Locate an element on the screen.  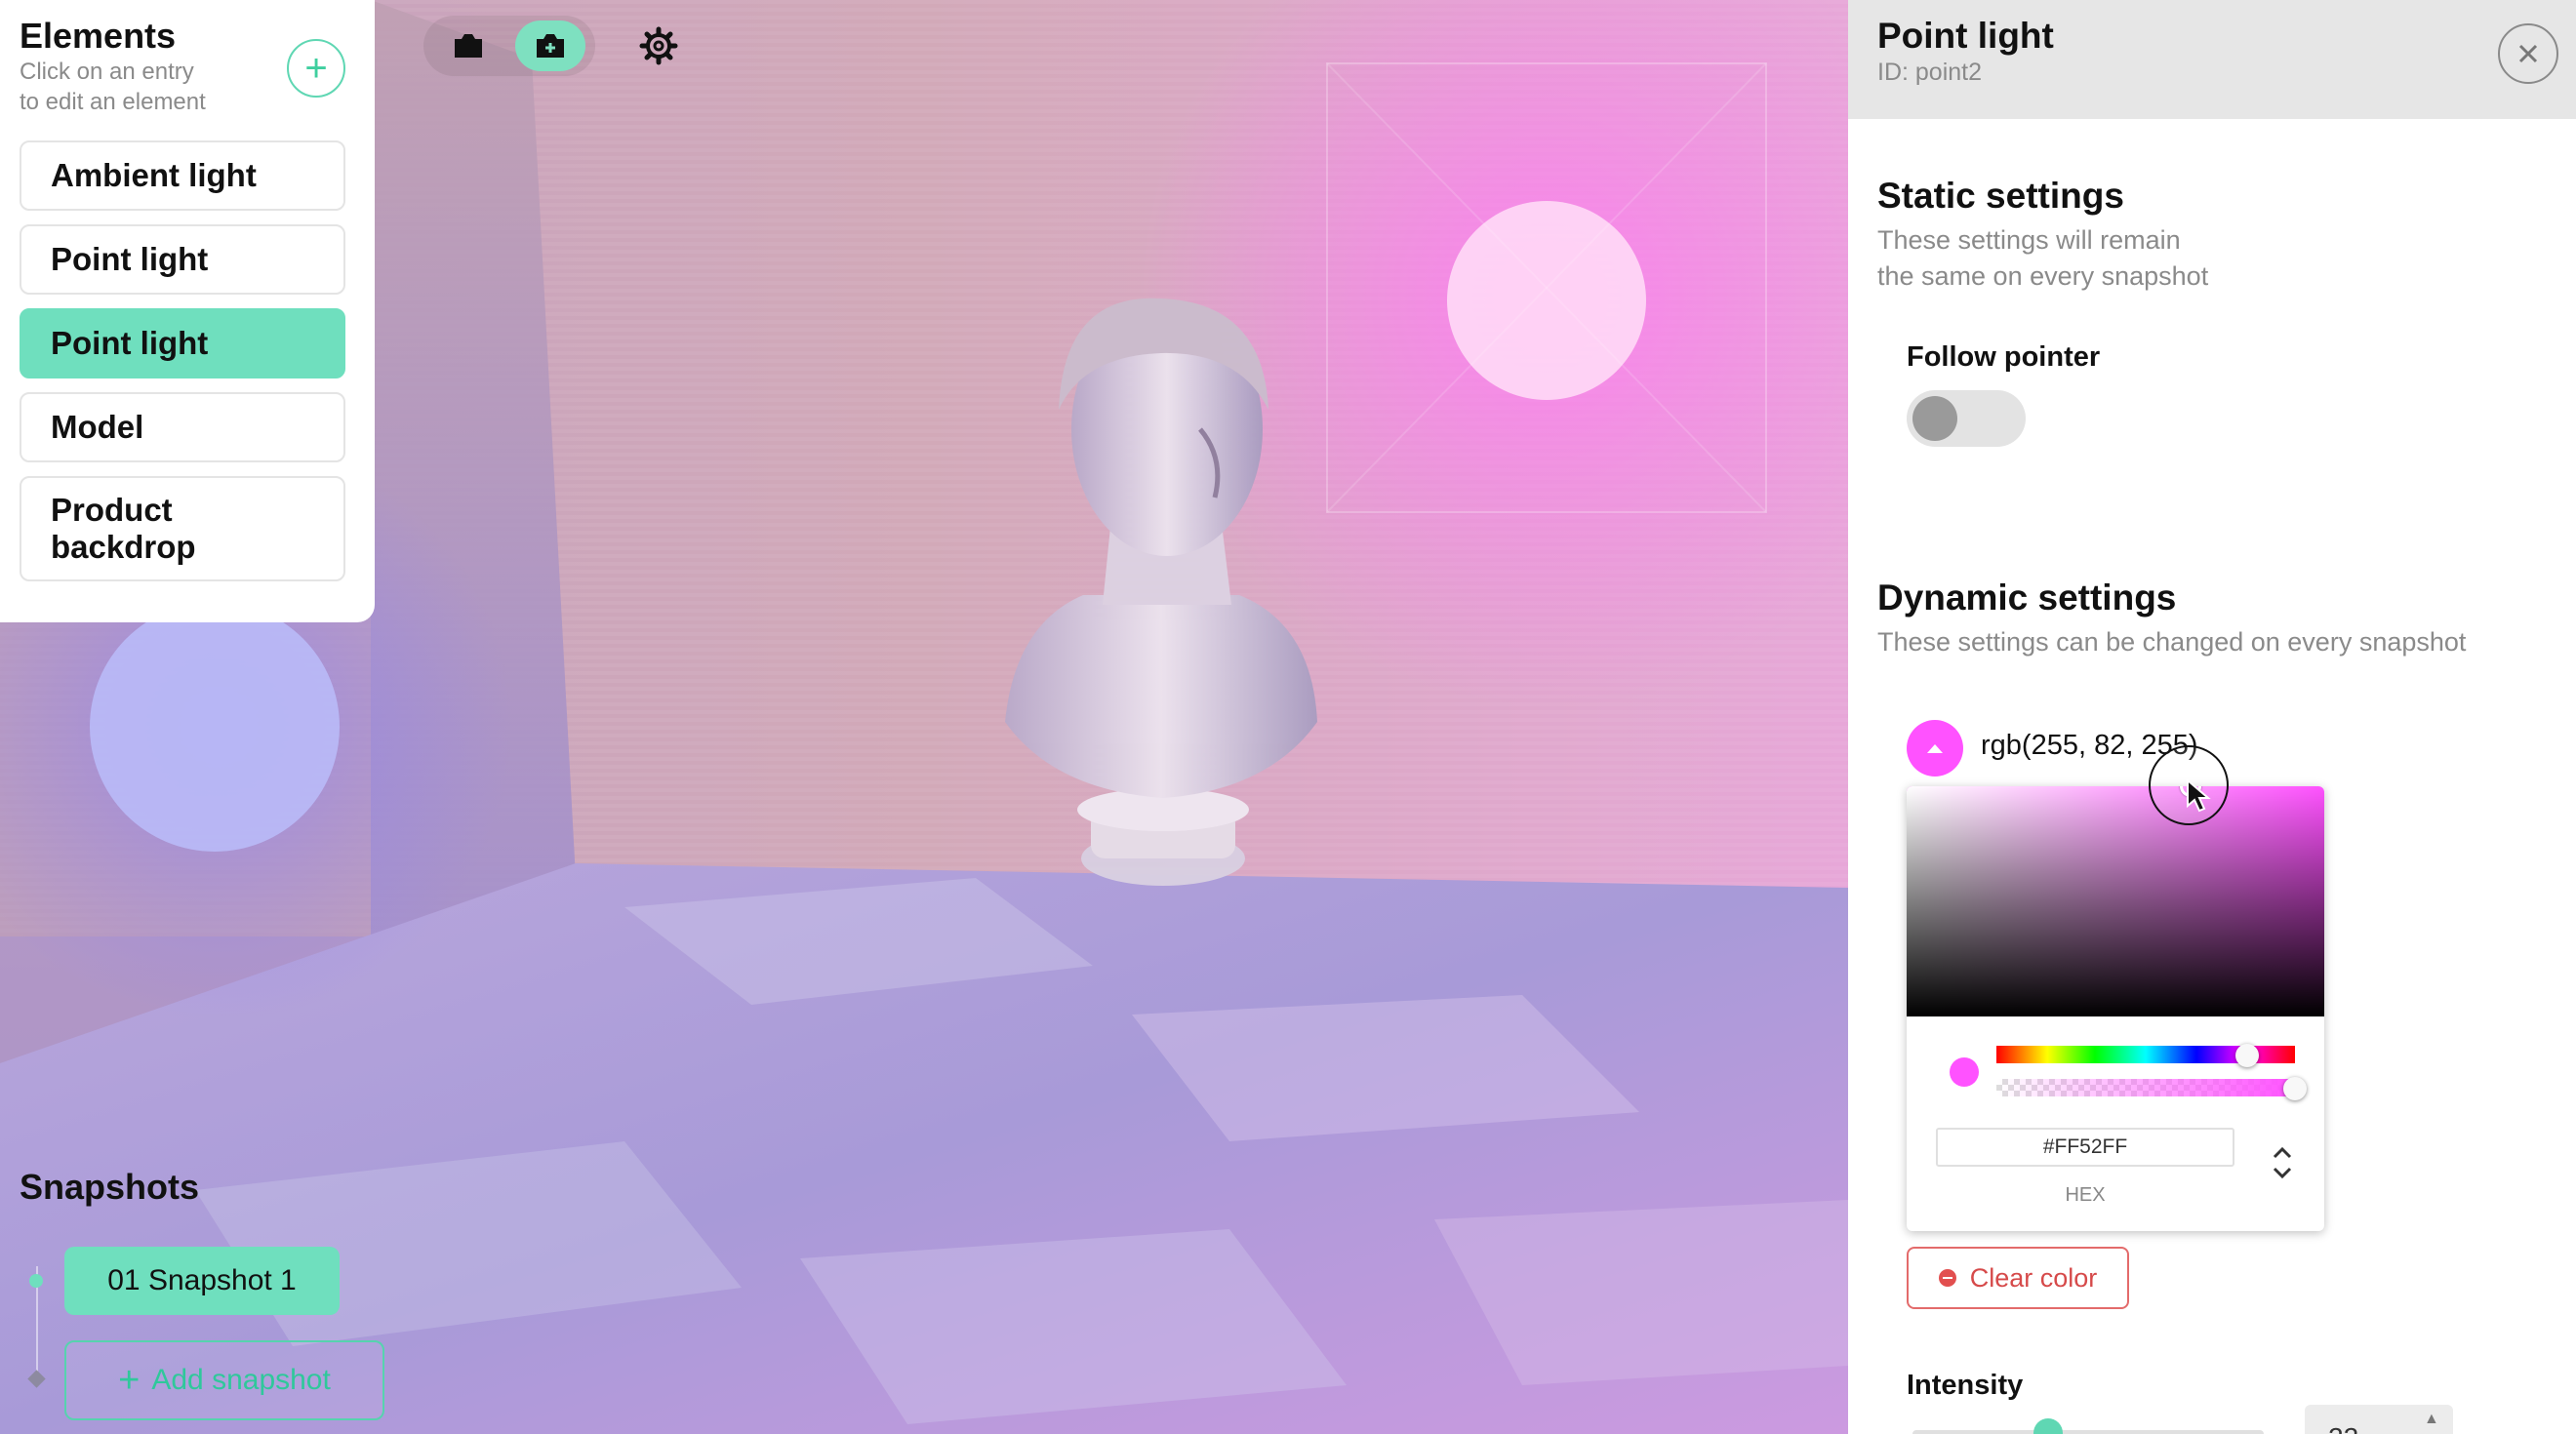
camera-button is located at coordinates (468, 45).